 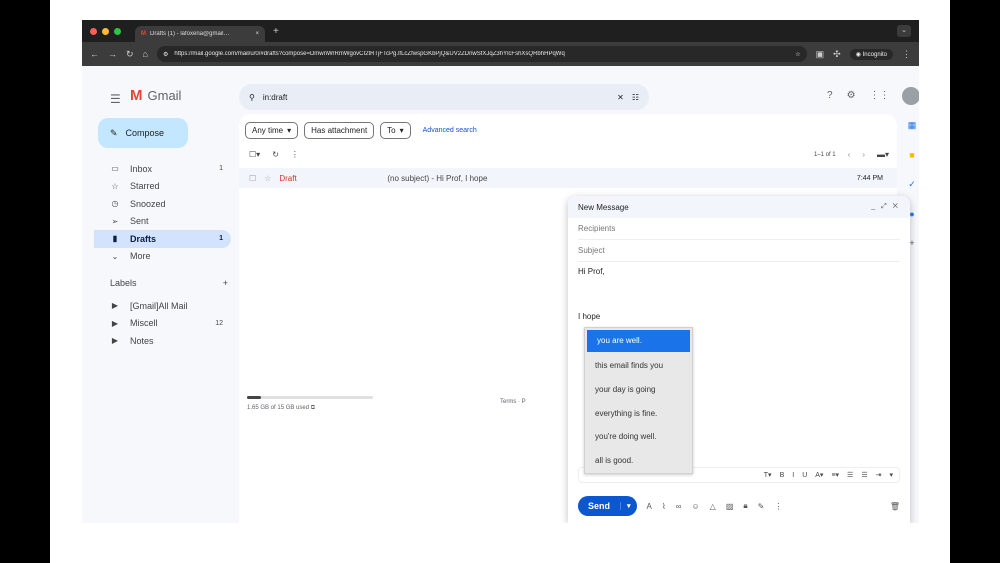 I want to click on add-label-icon: +, so click(x=225, y=283).